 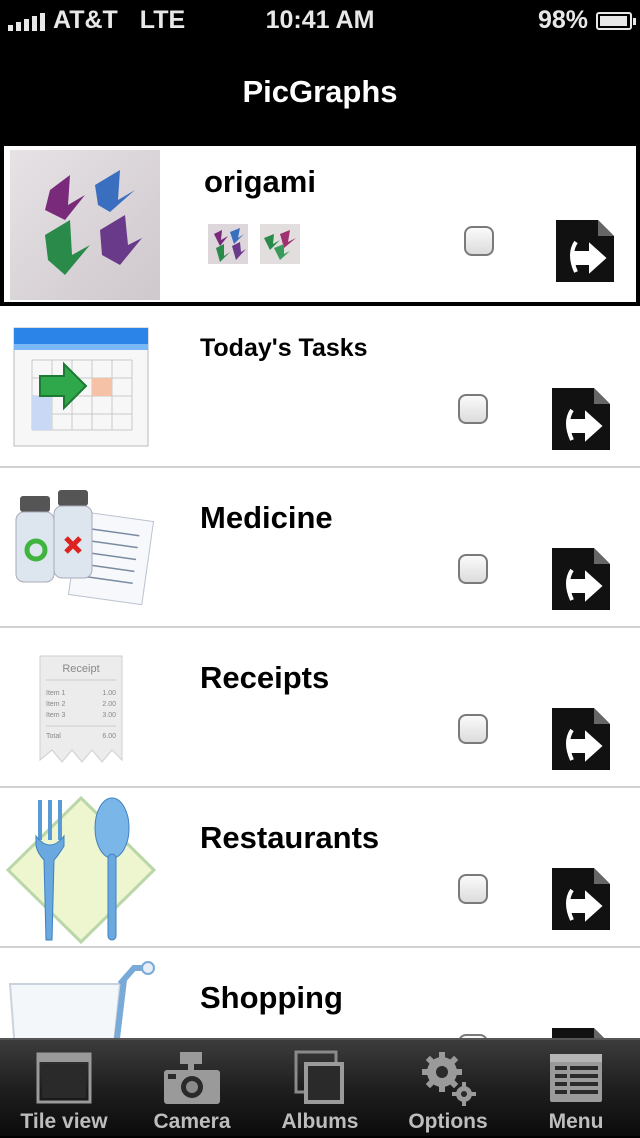 I want to click on albums-icon, so click(x=319, y=1077).